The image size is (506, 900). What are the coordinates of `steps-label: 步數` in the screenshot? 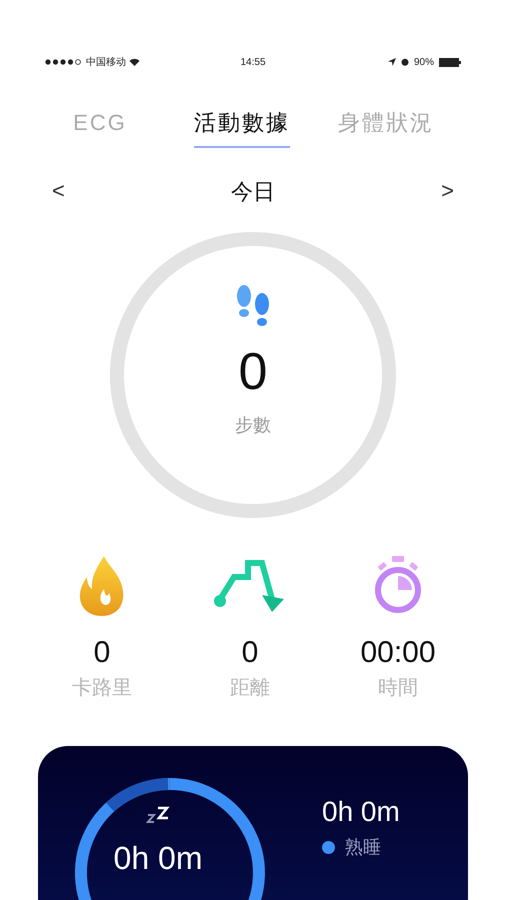 It's located at (253, 425).